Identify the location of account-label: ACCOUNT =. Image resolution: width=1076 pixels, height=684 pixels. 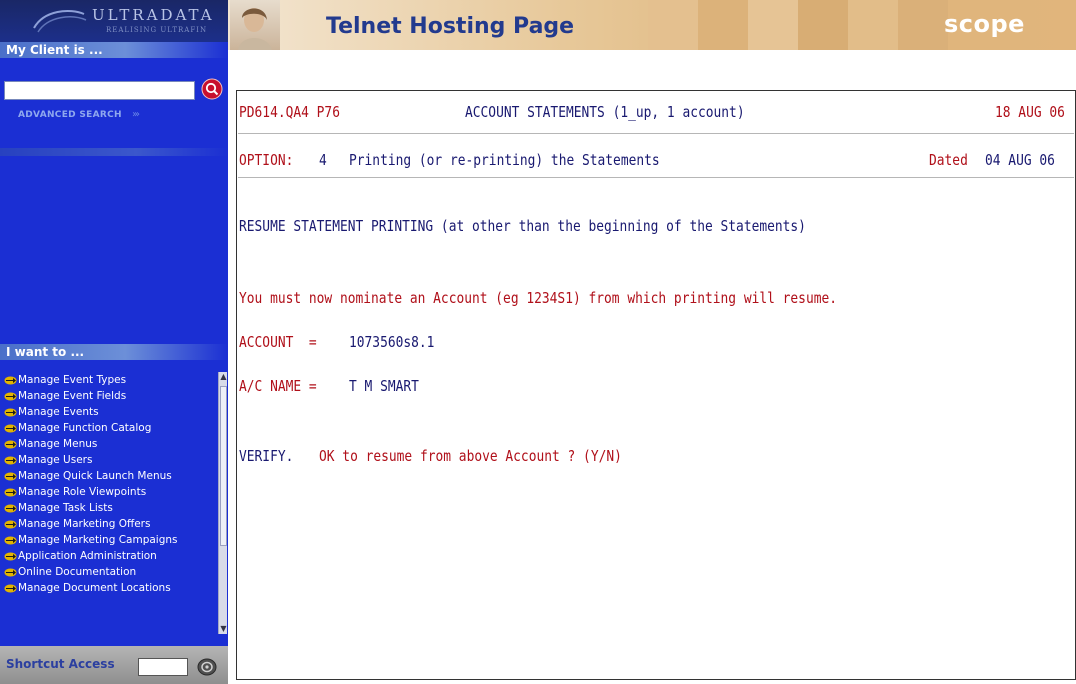
(278, 342).